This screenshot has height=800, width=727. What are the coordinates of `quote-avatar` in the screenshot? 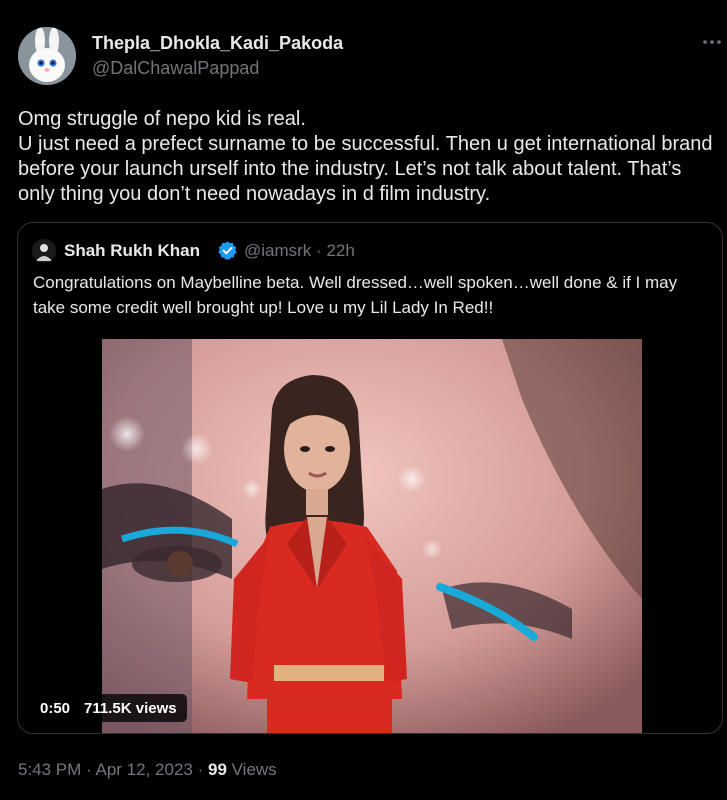 It's located at (44, 251).